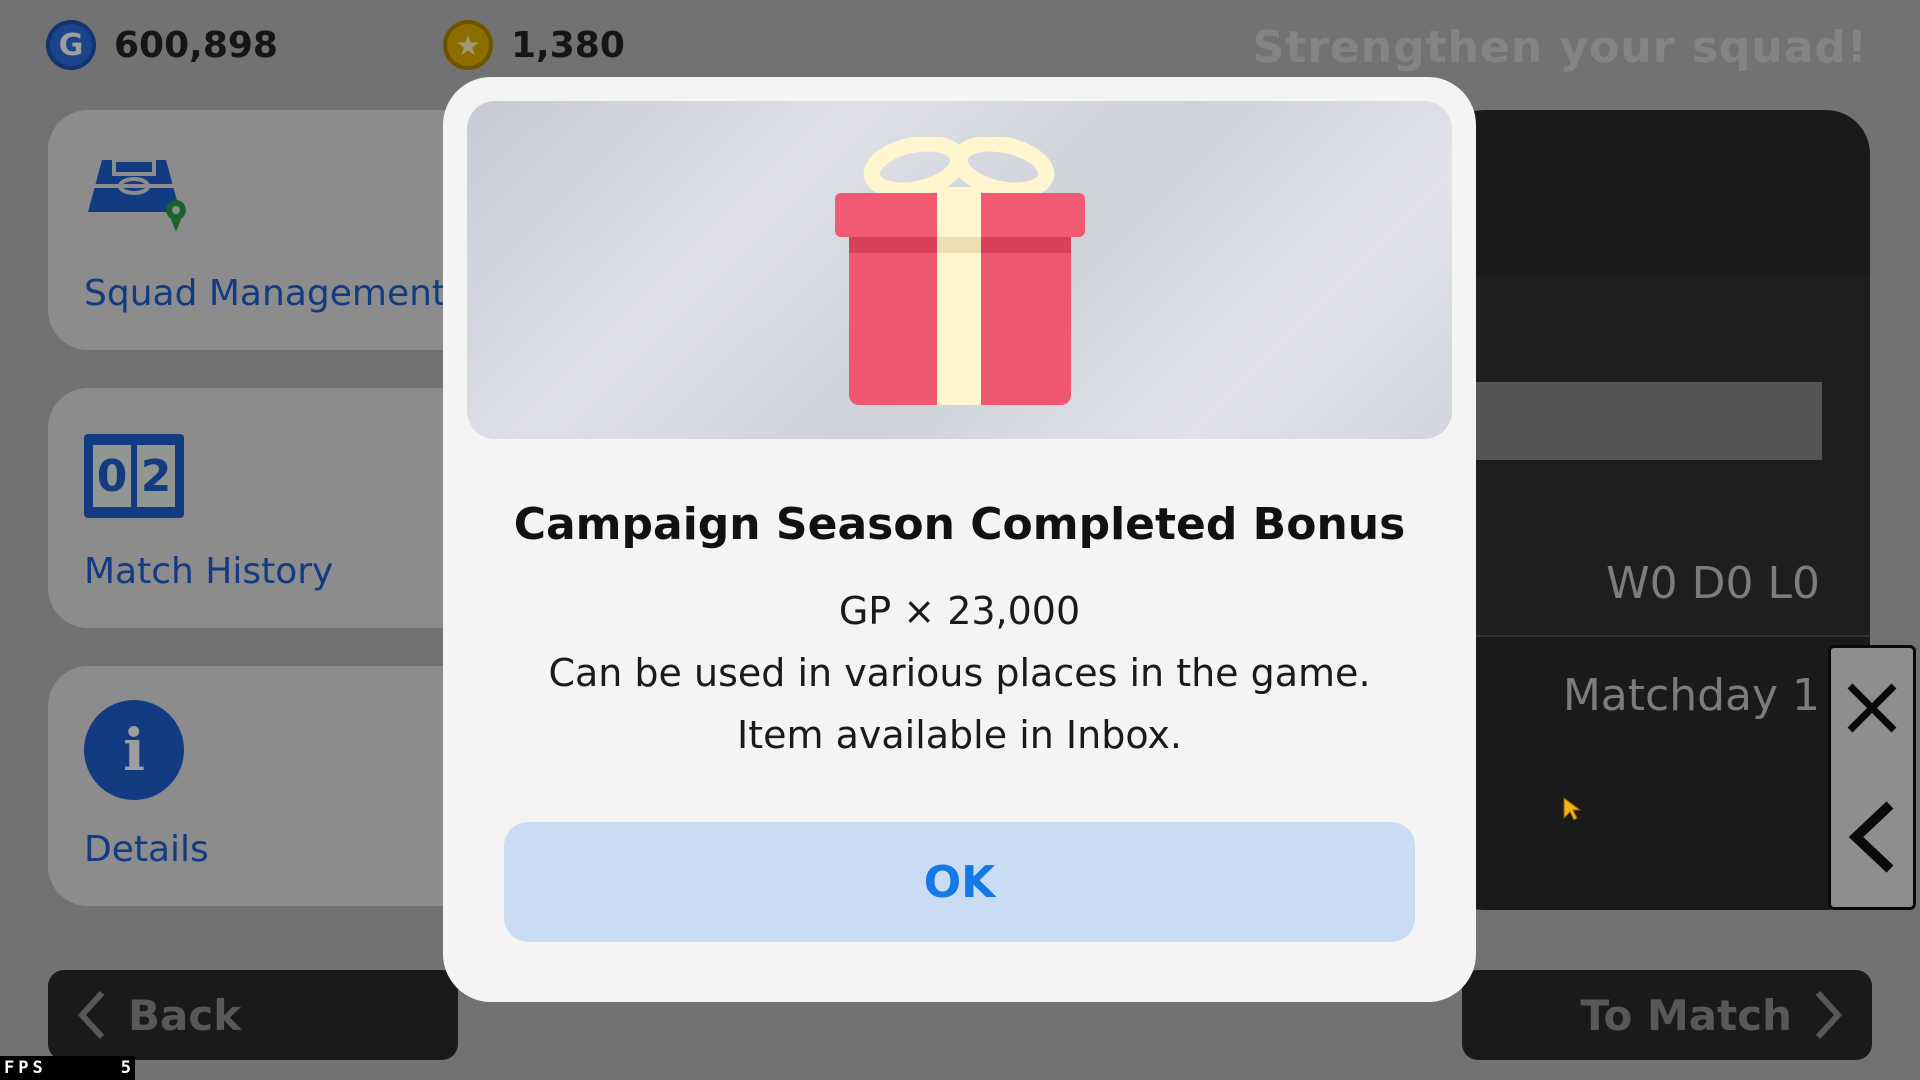  Describe the element at coordinates (67, 1068) in the screenshot. I see `fps-counter: FPS 5` at that location.